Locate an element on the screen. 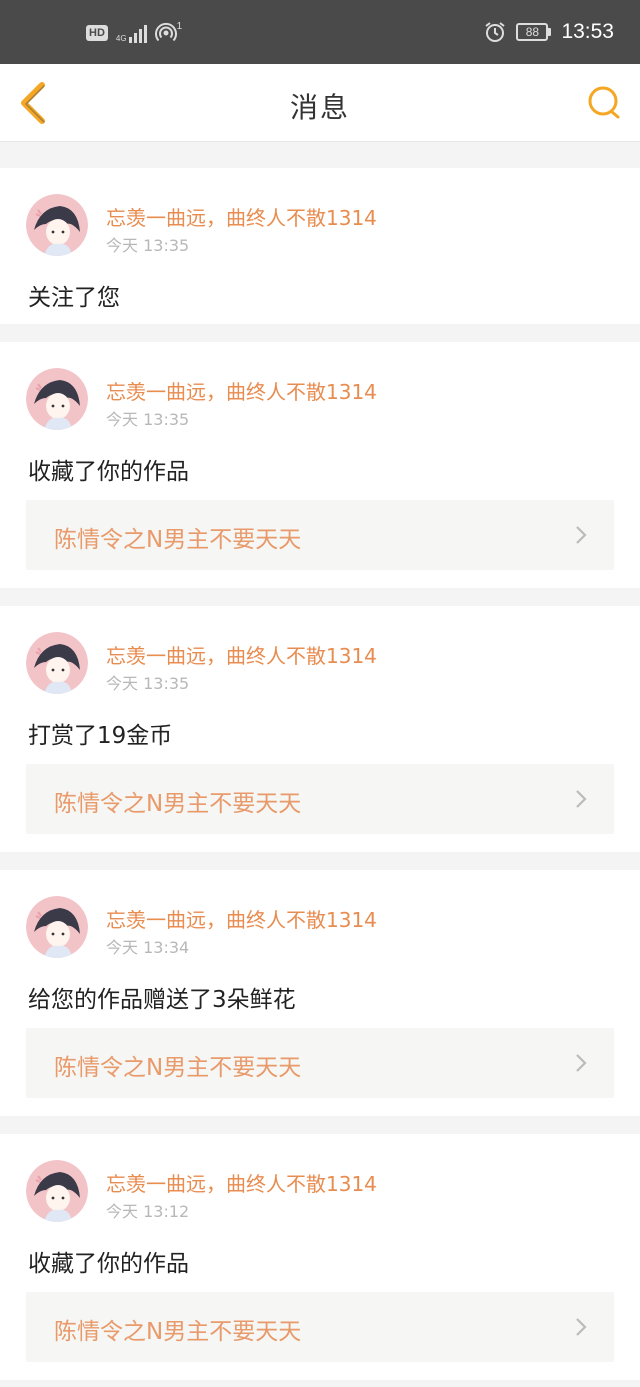  message-text: 打赏了19金币 is located at coordinates (100, 736).